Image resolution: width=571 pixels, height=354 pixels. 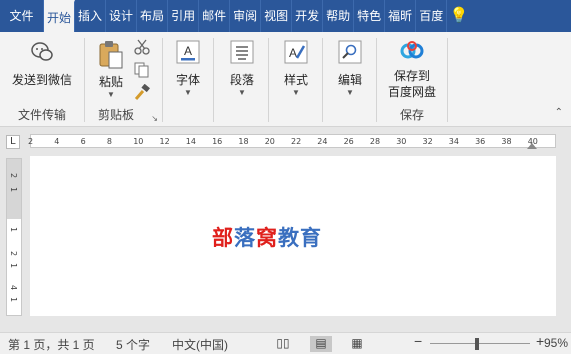 I want to click on document-char: 部, so click(x=223, y=237).